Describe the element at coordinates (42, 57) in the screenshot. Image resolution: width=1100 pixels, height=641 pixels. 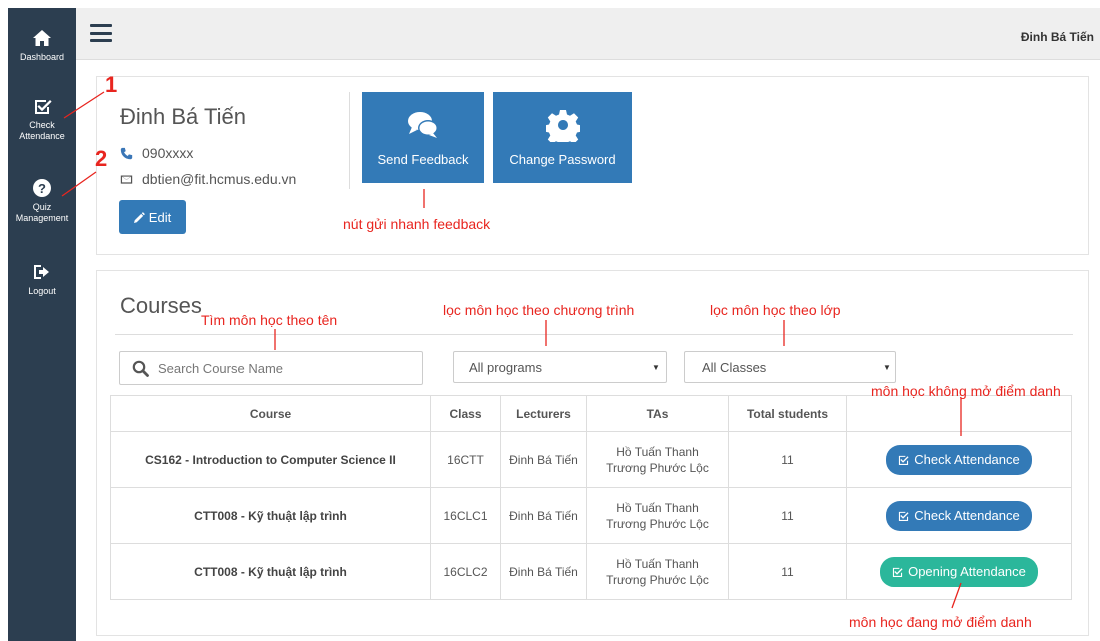
I see `sidebar-item-label: Dashboard` at that location.